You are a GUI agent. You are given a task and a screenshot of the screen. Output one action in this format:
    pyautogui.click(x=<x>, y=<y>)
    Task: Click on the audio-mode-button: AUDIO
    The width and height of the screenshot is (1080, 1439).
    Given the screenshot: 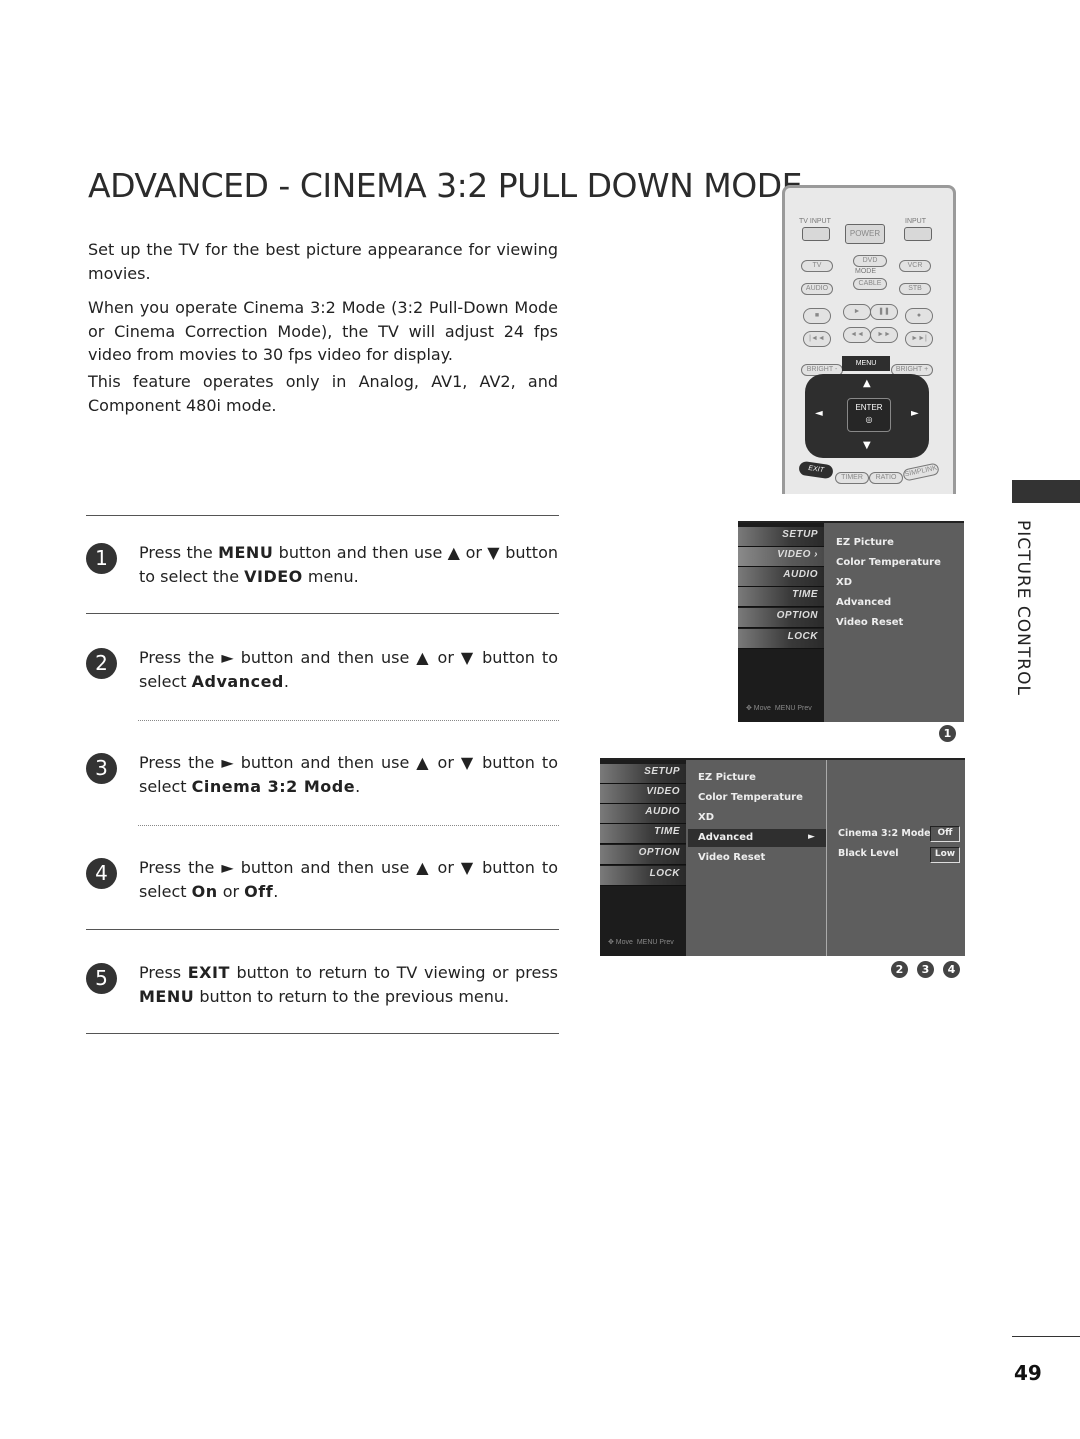 What is the action you would take?
    pyautogui.click(x=817, y=289)
    